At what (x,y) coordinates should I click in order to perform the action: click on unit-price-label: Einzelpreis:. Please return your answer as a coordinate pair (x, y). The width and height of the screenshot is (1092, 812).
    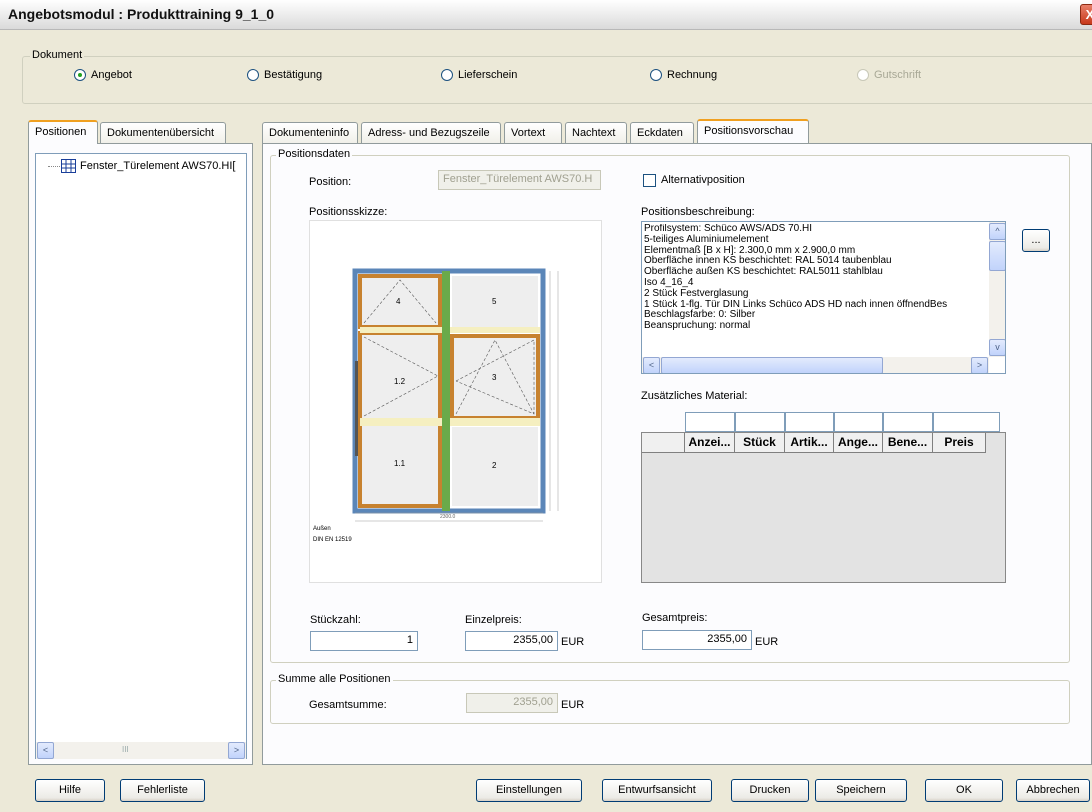
    Looking at the image, I should click on (493, 620).